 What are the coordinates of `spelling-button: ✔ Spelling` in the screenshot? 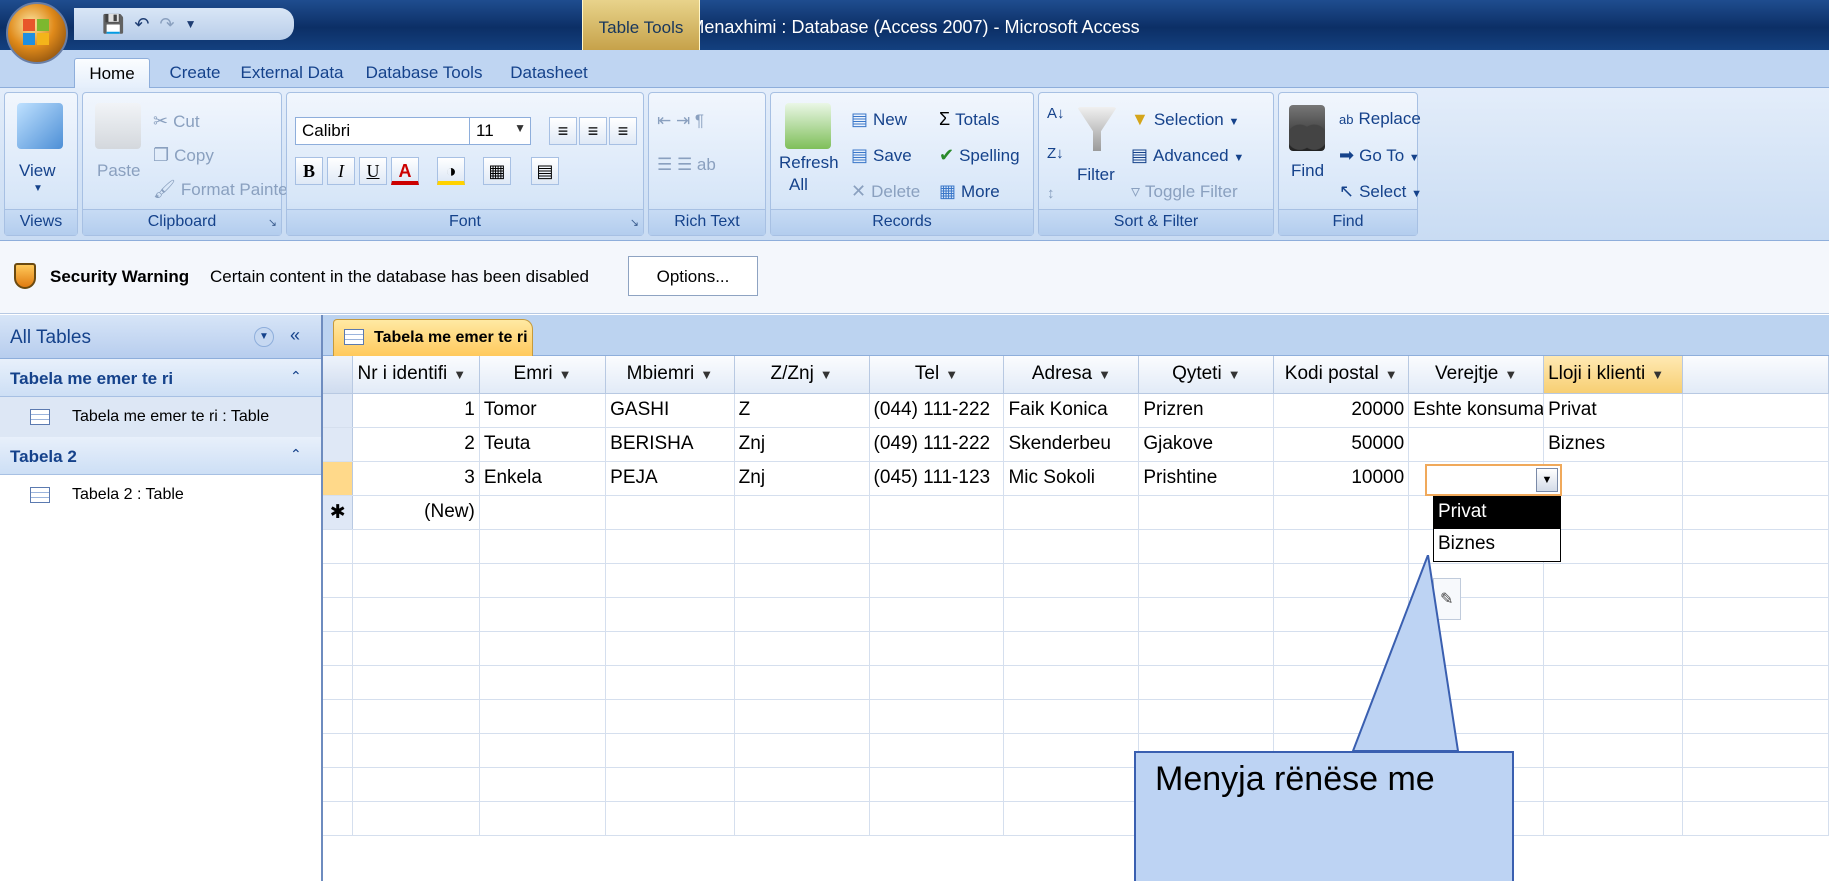 It's located at (979, 155).